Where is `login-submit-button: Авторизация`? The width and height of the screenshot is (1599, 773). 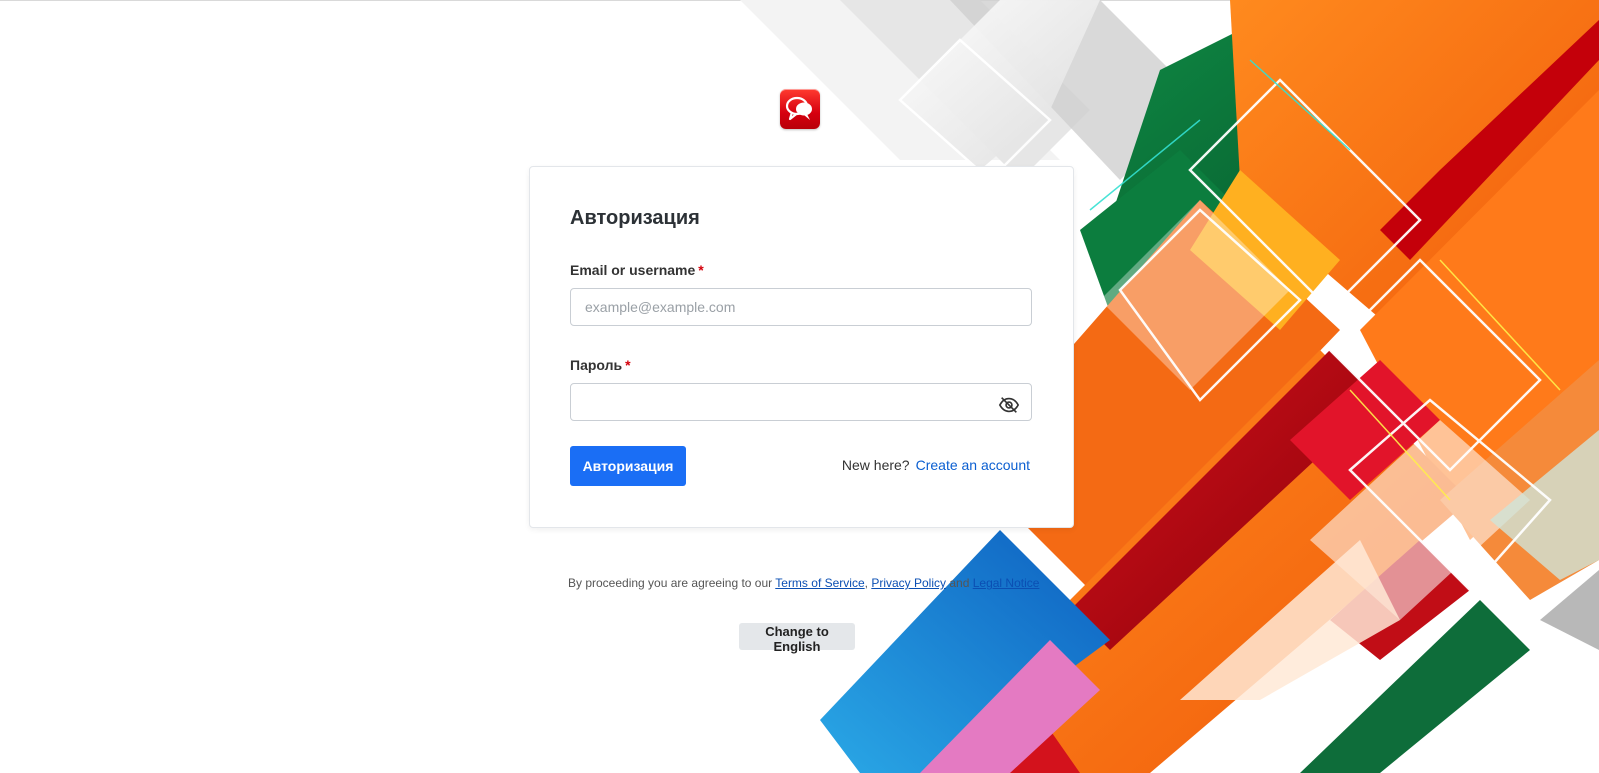 login-submit-button: Авторизация is located at coordinates (628, 466).